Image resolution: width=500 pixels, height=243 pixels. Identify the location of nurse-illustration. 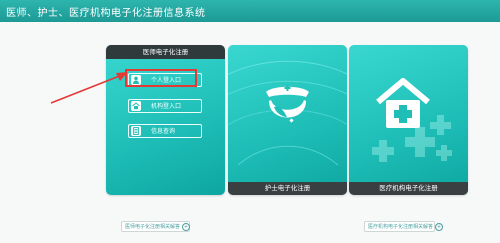
(287, 113).